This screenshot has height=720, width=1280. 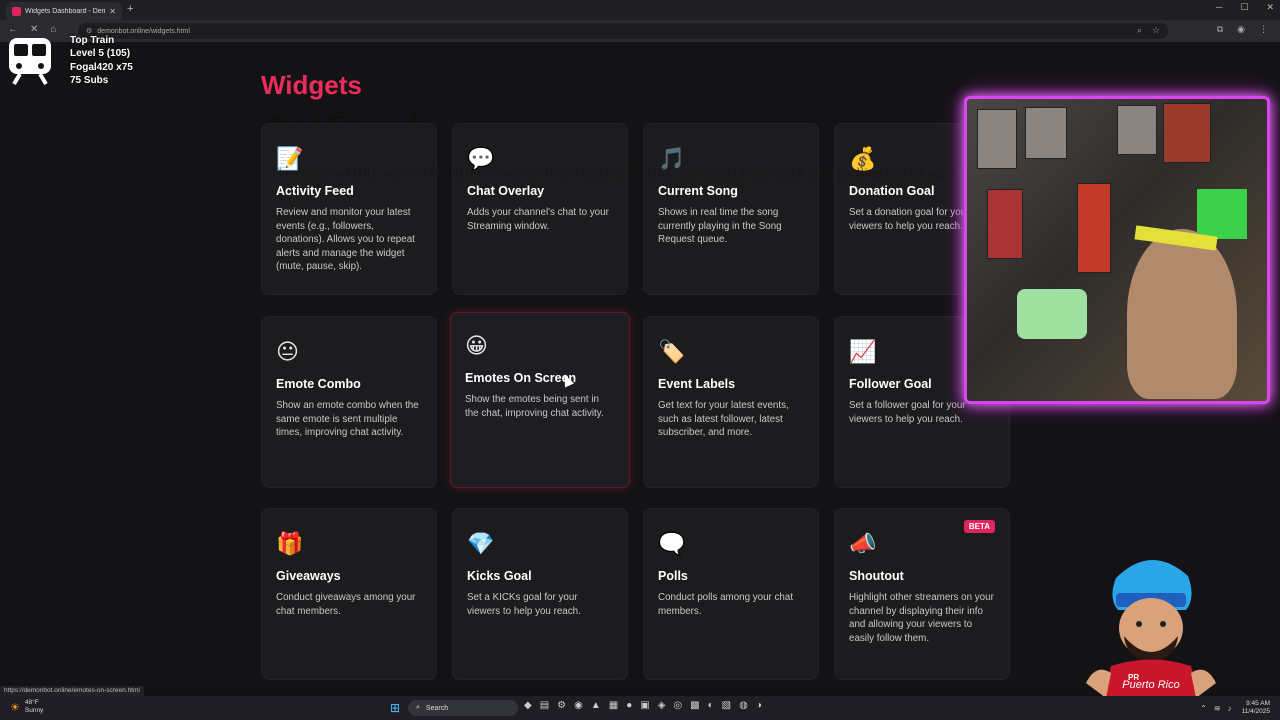 What do you see at coordinates (662, 705) in the screenshot?
I see `app-icon: ◈` at bounding box center [662, 705].